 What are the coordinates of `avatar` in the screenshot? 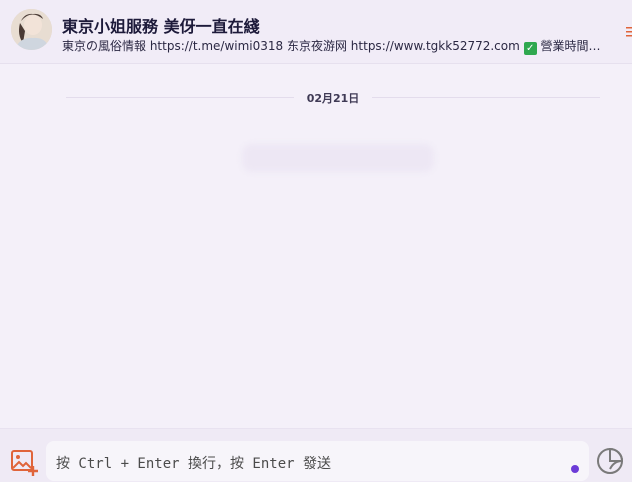 It's located at (31, 29).